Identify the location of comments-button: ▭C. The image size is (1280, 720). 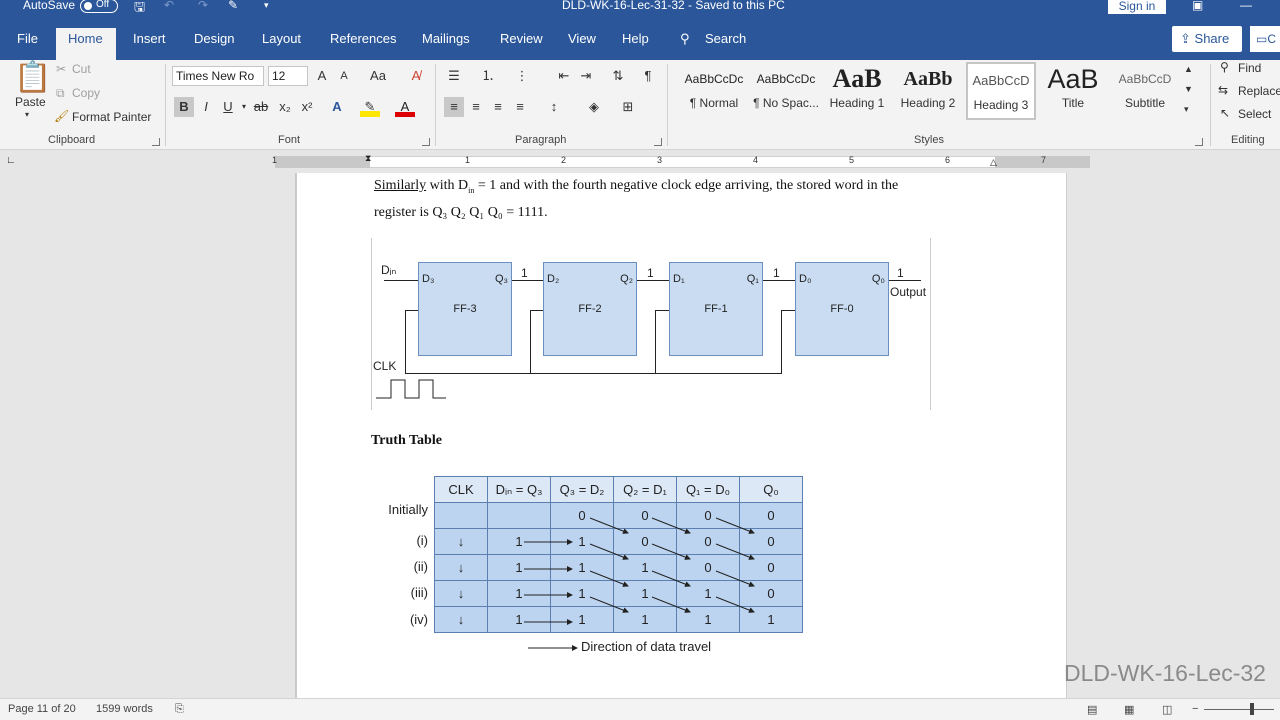
(1265, 39).